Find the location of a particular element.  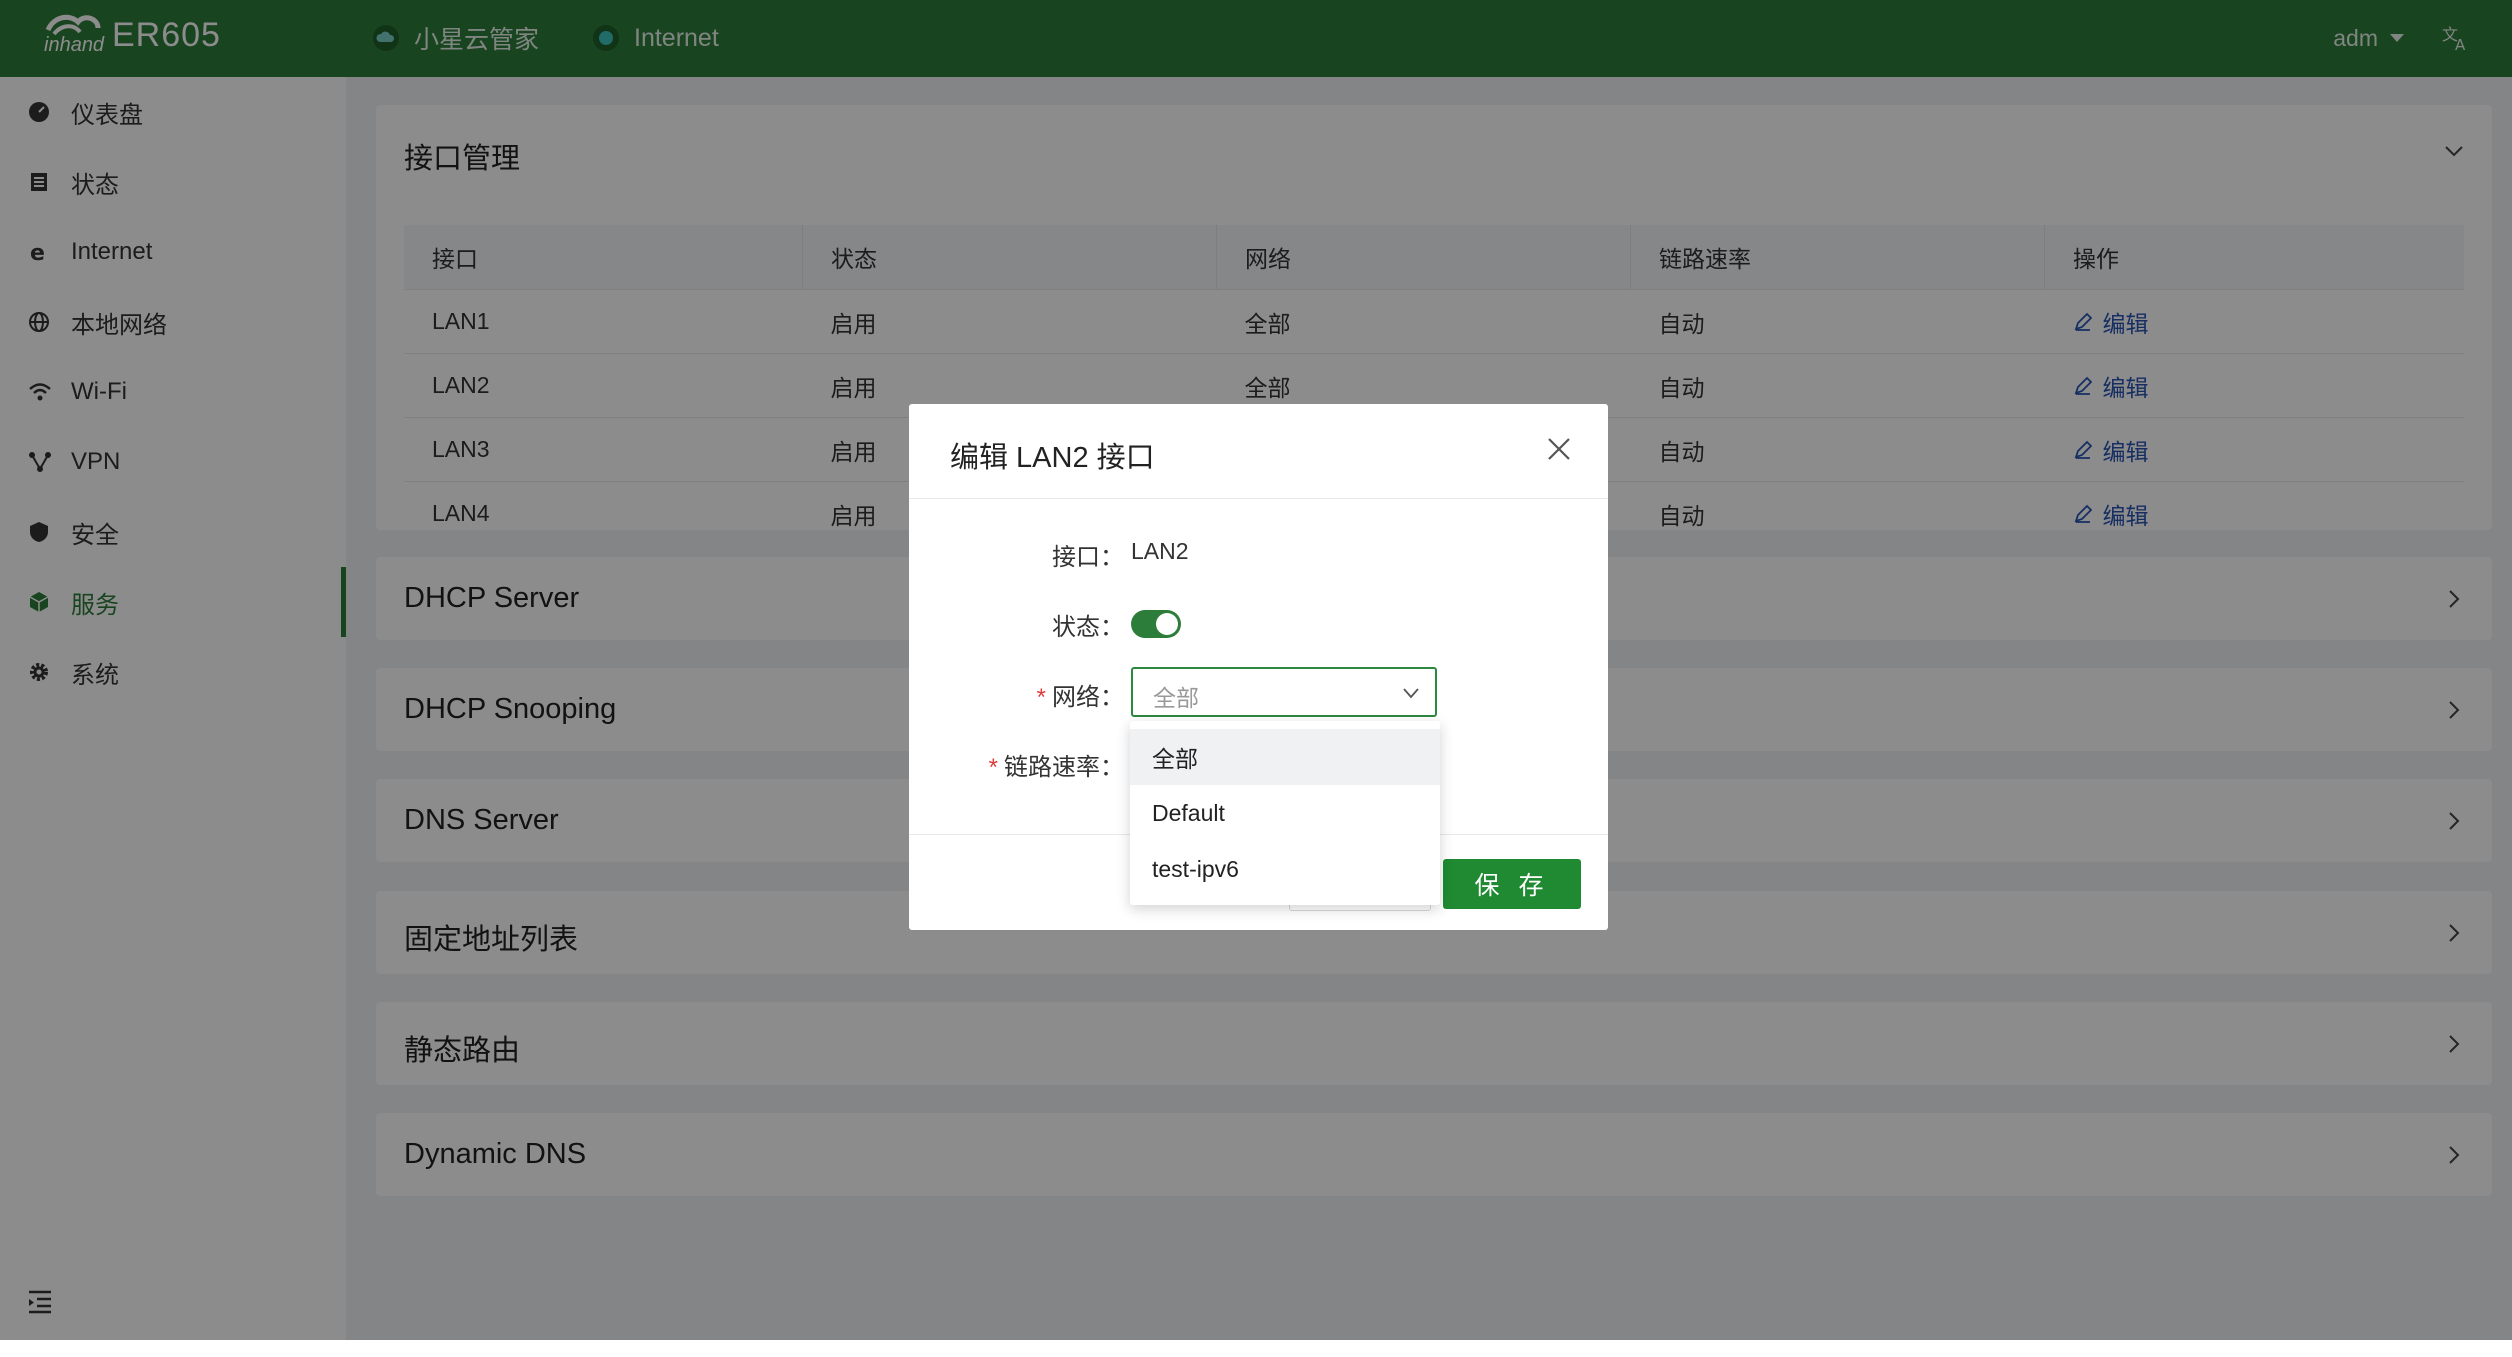

network-label: * 网络： is located at coordinates (1016, 694).